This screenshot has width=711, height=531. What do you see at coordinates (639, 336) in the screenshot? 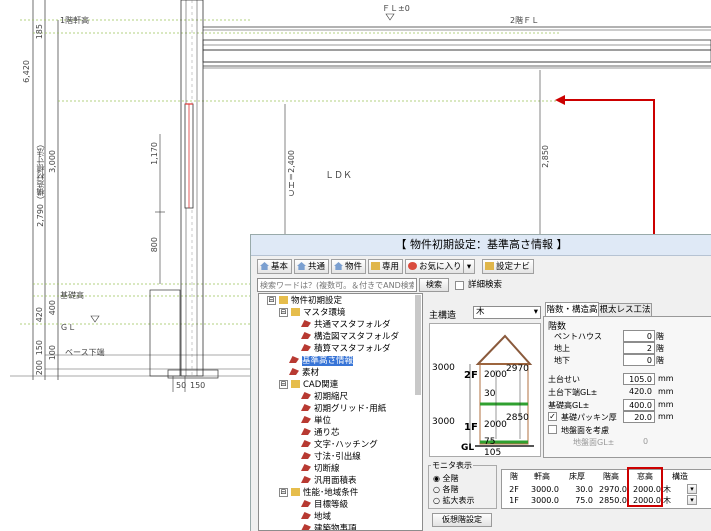
I see `penthouse-input: 0` at bounding box center [639, 336].